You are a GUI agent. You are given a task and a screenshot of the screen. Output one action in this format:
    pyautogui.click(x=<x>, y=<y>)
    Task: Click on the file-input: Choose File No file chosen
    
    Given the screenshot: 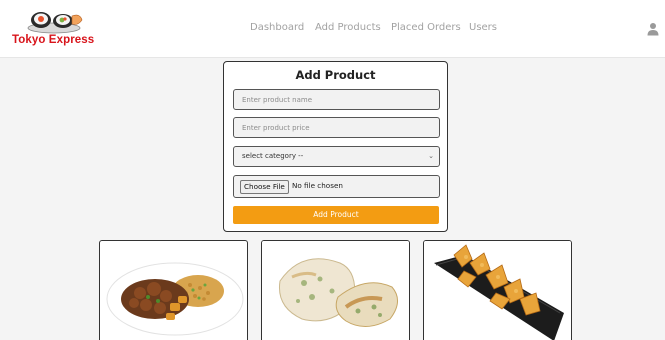 What is the action you would take?
    pyautogui.click(x=336, y=186)
    